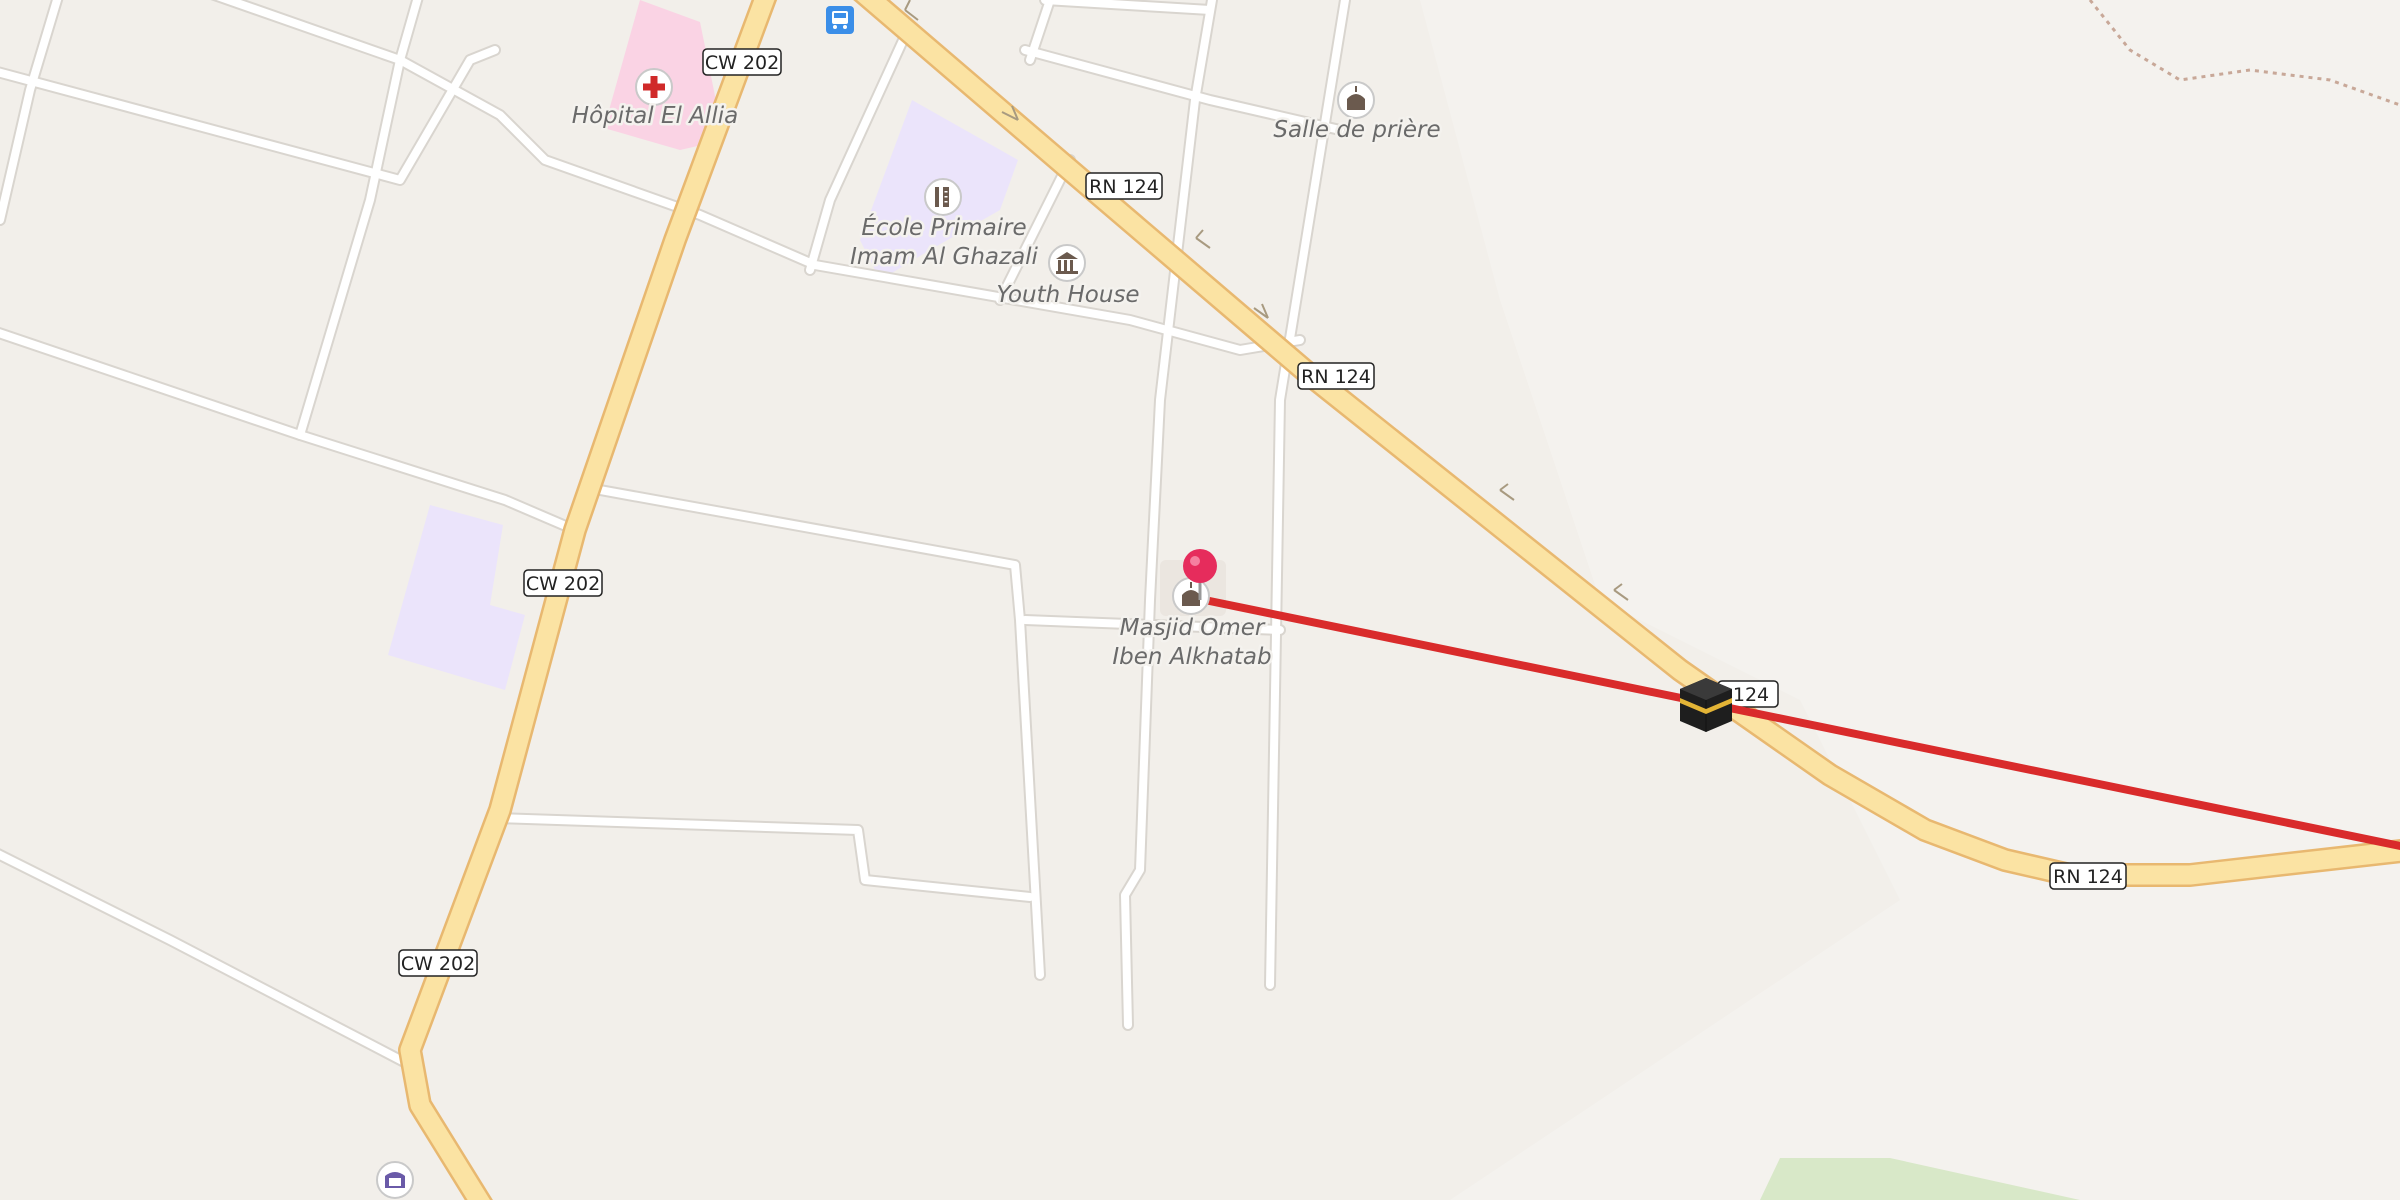 The width and height of the screenshot is (2400, 1200). Describe the element at coordinates (654, 87) in the screenshot. I see `hospital-cross-icon` at that location.